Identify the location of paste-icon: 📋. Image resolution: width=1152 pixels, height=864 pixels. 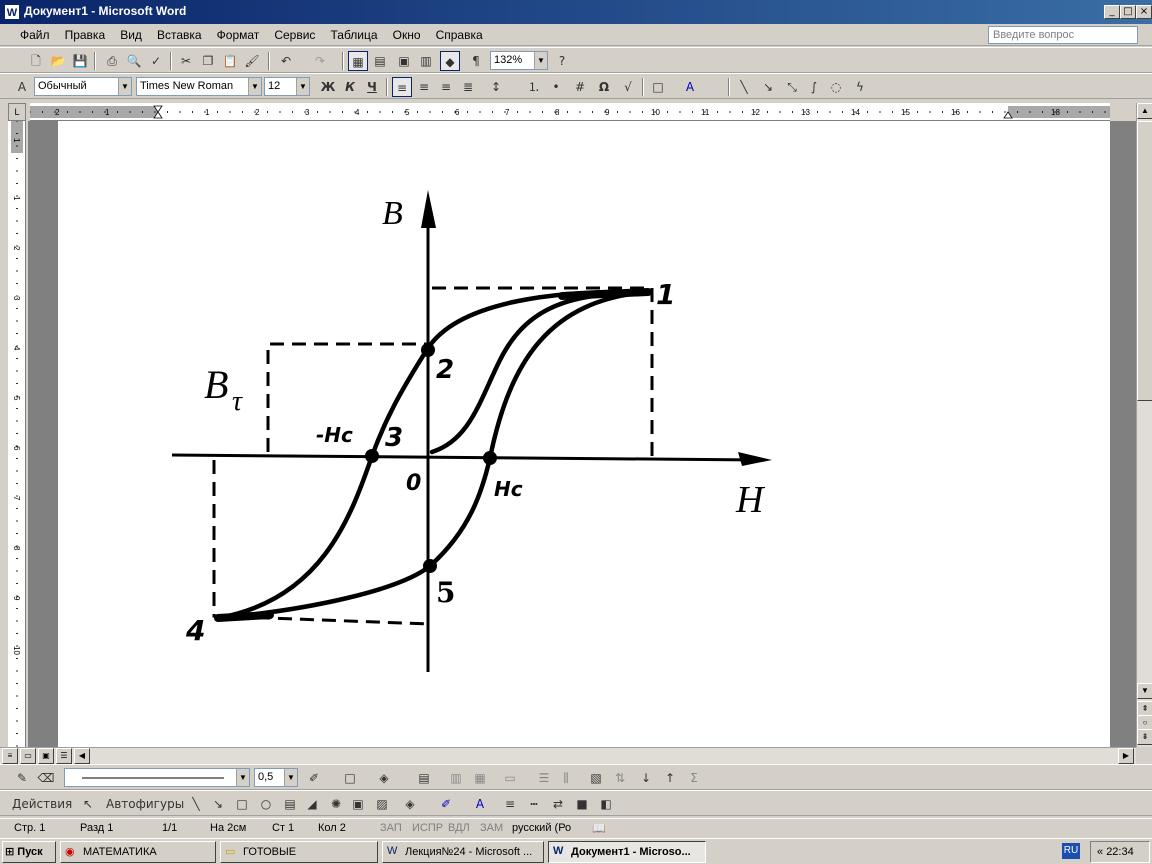
(230, 61).